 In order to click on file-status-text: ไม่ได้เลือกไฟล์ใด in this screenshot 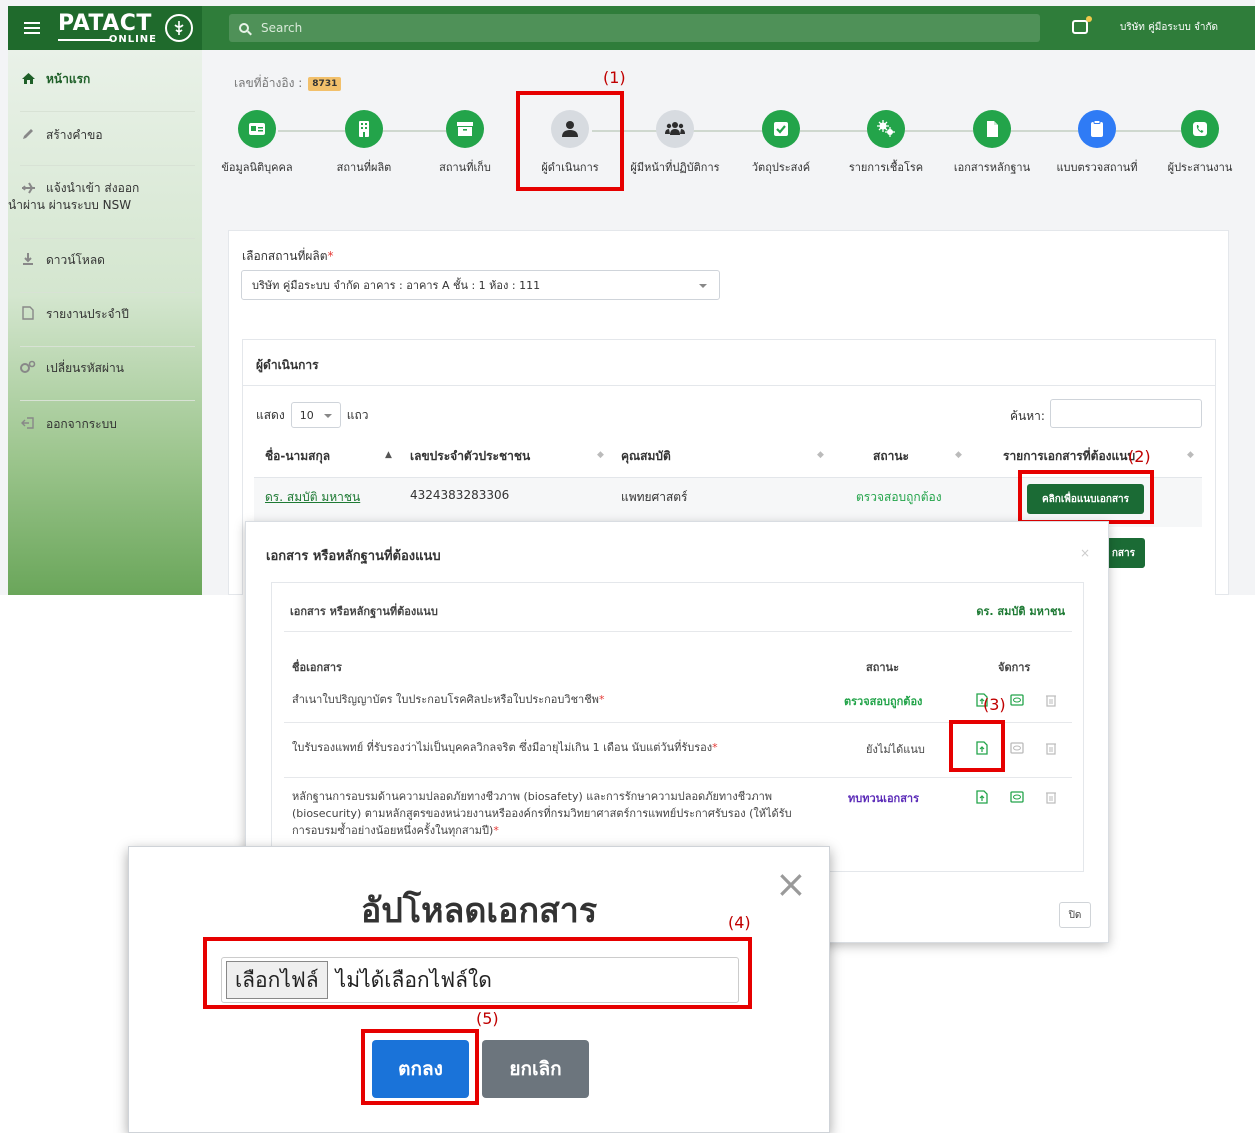, I will do `click(413, 979)`.